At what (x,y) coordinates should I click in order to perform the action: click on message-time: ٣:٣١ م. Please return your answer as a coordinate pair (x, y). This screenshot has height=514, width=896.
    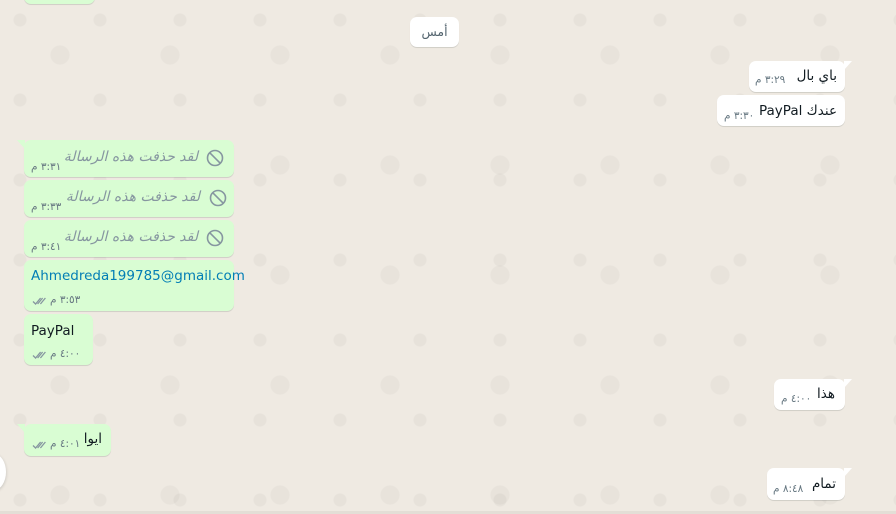
    Looking at the image, I should click on (46, 167).